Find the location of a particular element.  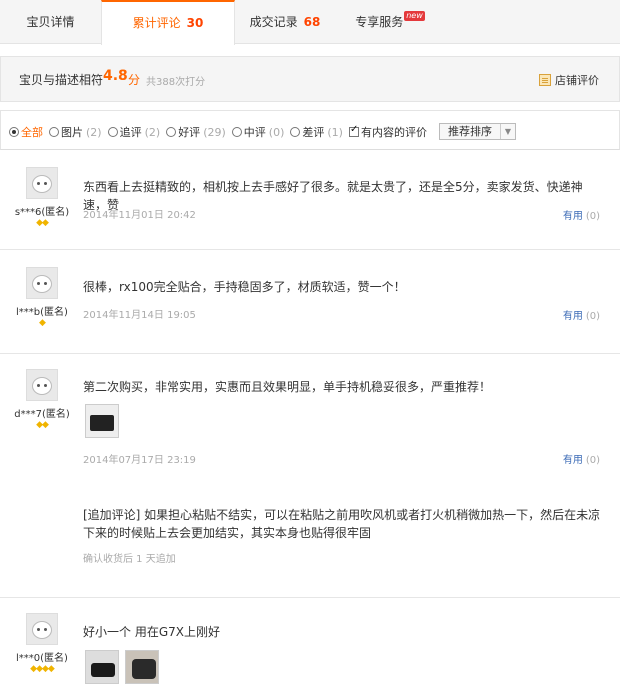

review-date: 2014年07月17日 23:19 is located at coordinates (139, 460).